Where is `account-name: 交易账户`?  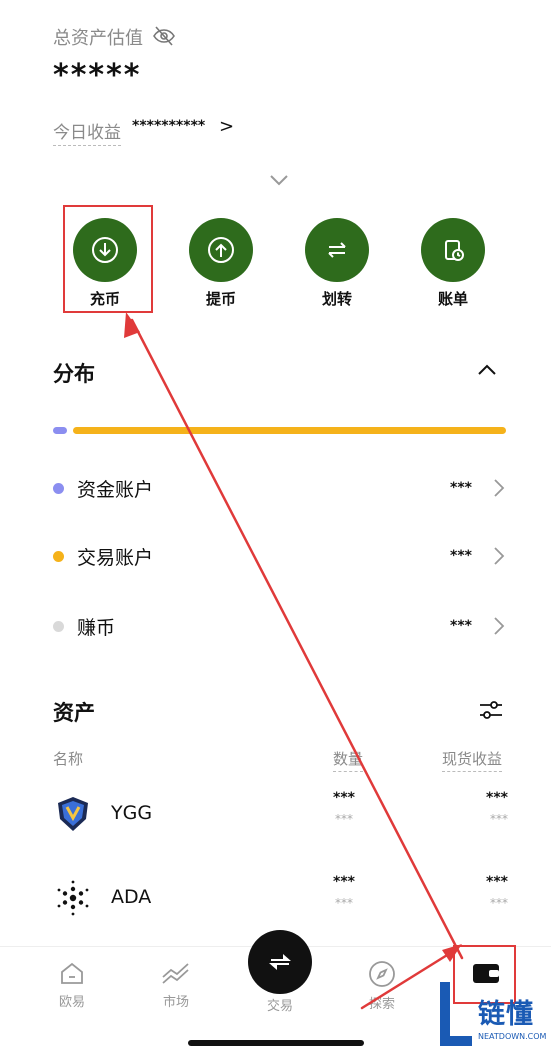 account-name: 交易账户 is located at coordinates (115, 557).